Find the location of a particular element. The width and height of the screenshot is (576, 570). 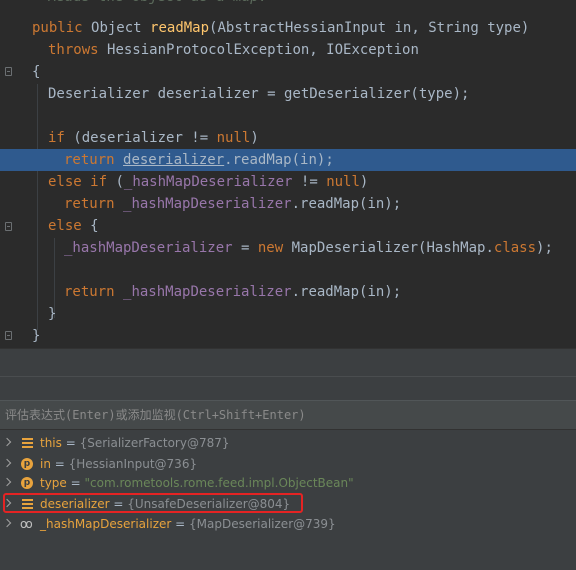

panel-divider is located at coordinates (288, 362).